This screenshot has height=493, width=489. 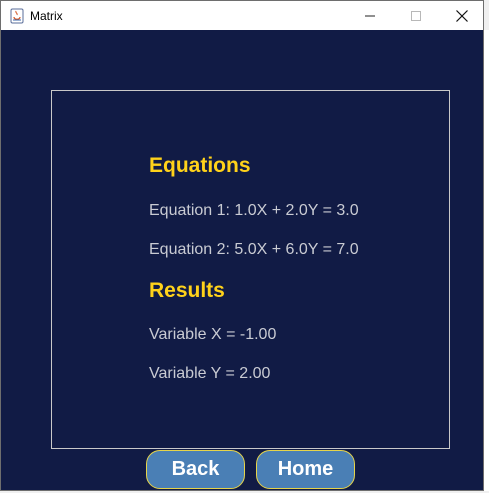 I want to click on results-heading: Results, so click(x=187, y=290).